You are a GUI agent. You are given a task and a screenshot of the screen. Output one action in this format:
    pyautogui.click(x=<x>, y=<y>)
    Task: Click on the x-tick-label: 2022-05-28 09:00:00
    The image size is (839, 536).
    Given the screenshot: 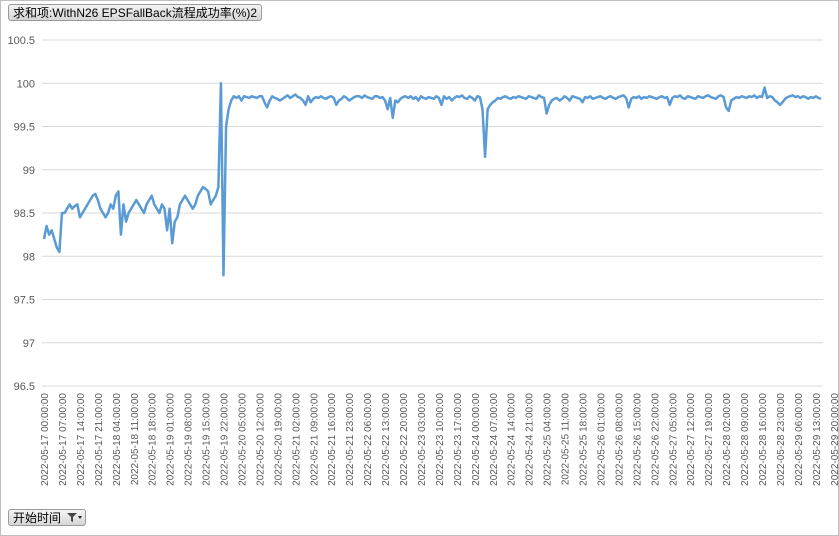 What is the action you would take?
    pyautogui.click(x=745, y=439)
    